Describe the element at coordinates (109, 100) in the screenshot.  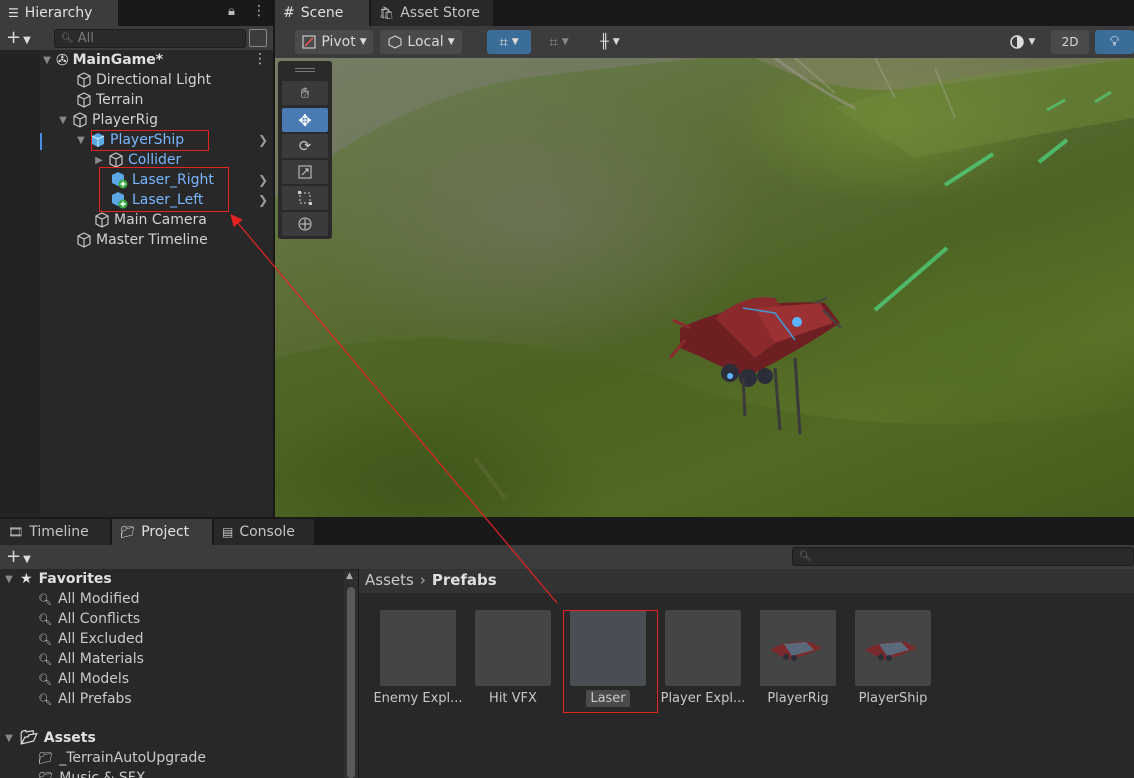
I see `hierarchy-item: Terrain` at that location.